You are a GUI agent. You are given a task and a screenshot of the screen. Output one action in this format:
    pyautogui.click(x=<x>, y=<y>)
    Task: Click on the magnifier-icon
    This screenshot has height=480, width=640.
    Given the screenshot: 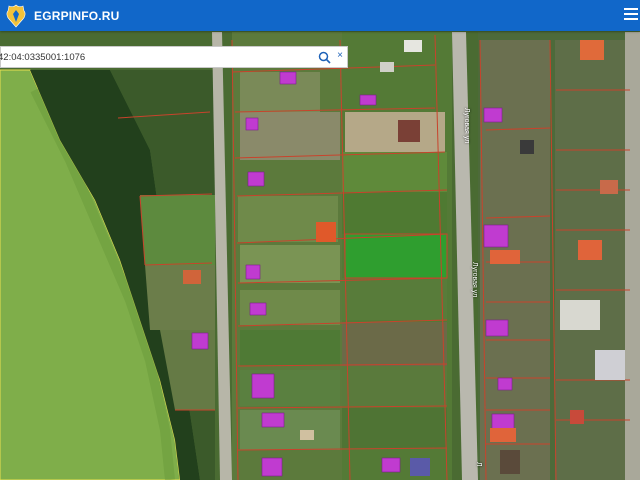 What is the action you would take?
    pyautogui.click(x=324, y=57)
    